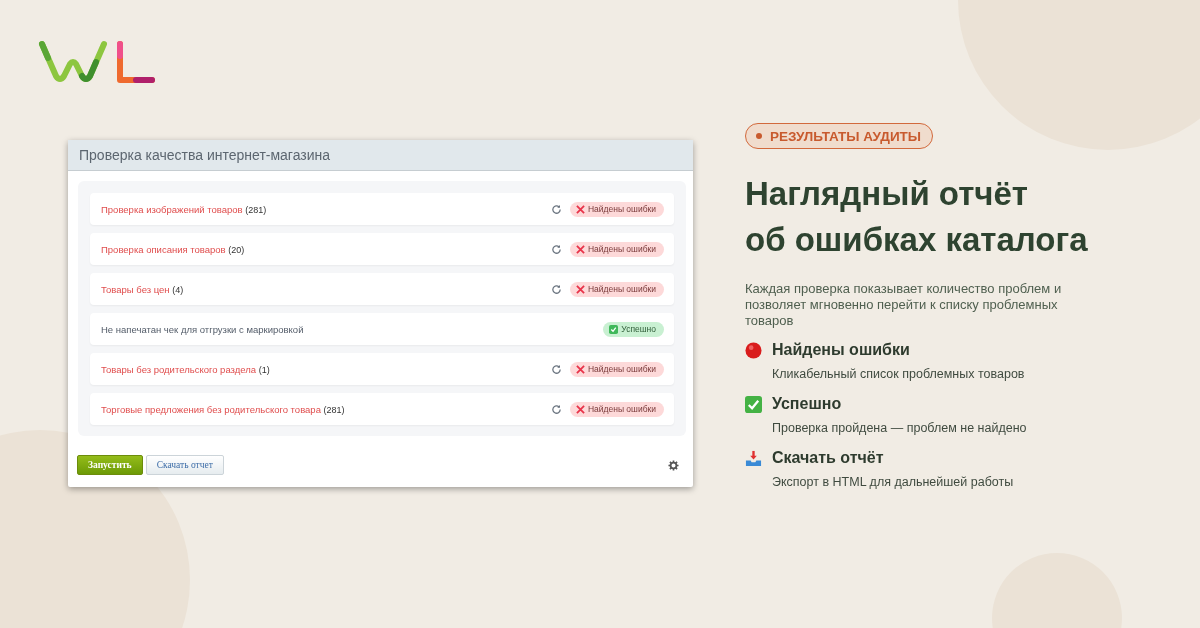  Describe the element at coordinates (236, 249) in the screenshot. I see `problem-count: (20)` at that location.